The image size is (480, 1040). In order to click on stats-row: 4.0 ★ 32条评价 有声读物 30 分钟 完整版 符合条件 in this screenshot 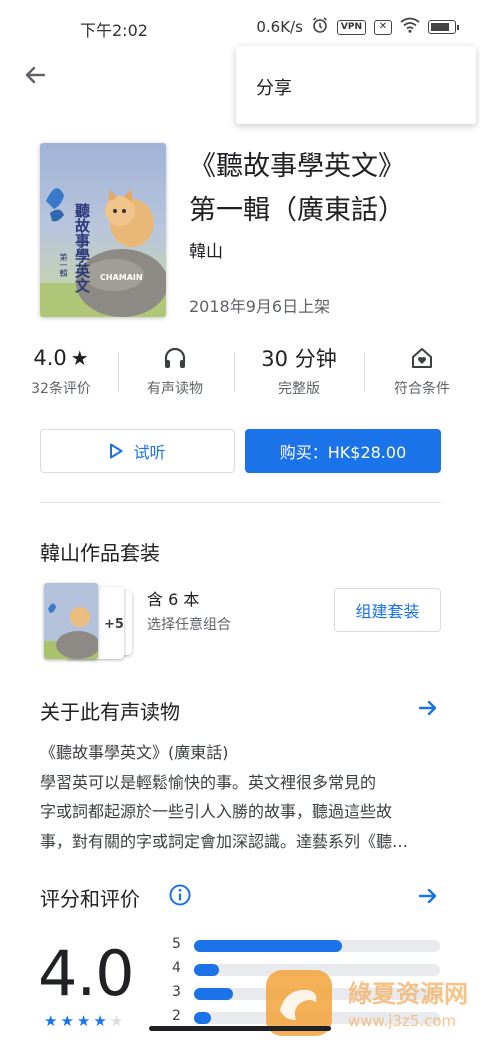, I will do `click(240, 371)`.